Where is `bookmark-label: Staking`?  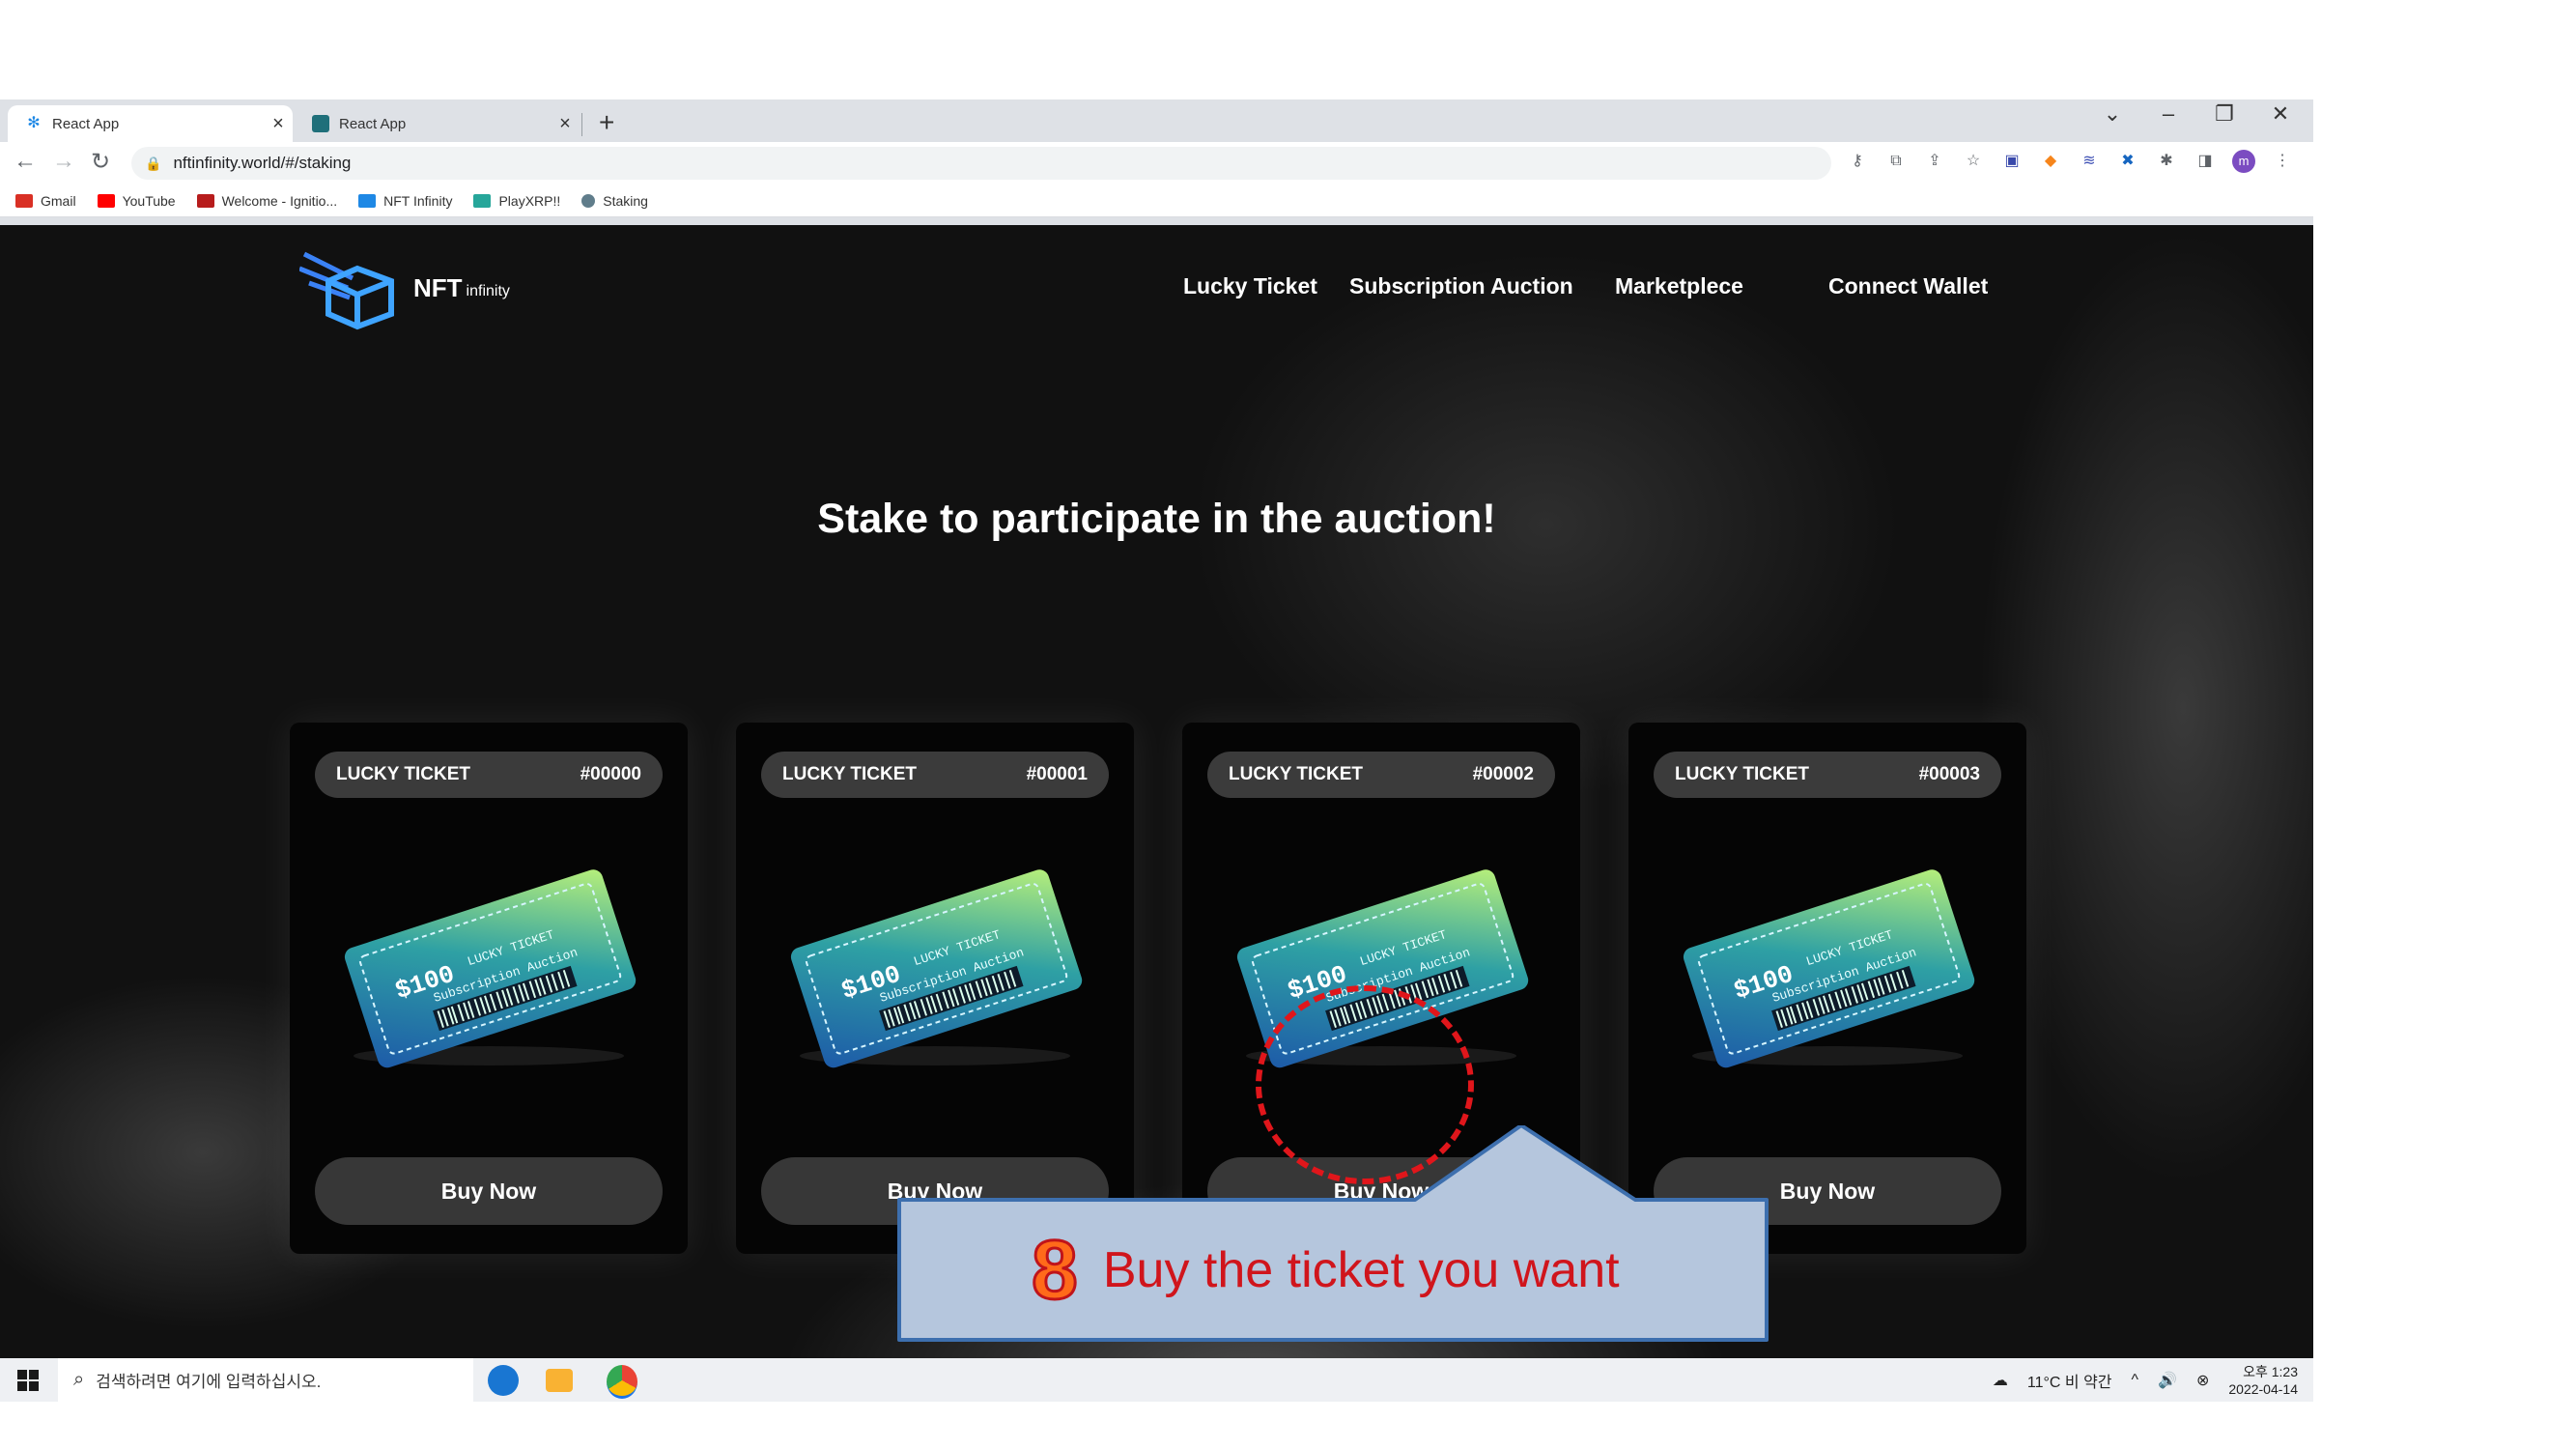
bookmark-label: Staking is located at coordinates (625, 200).